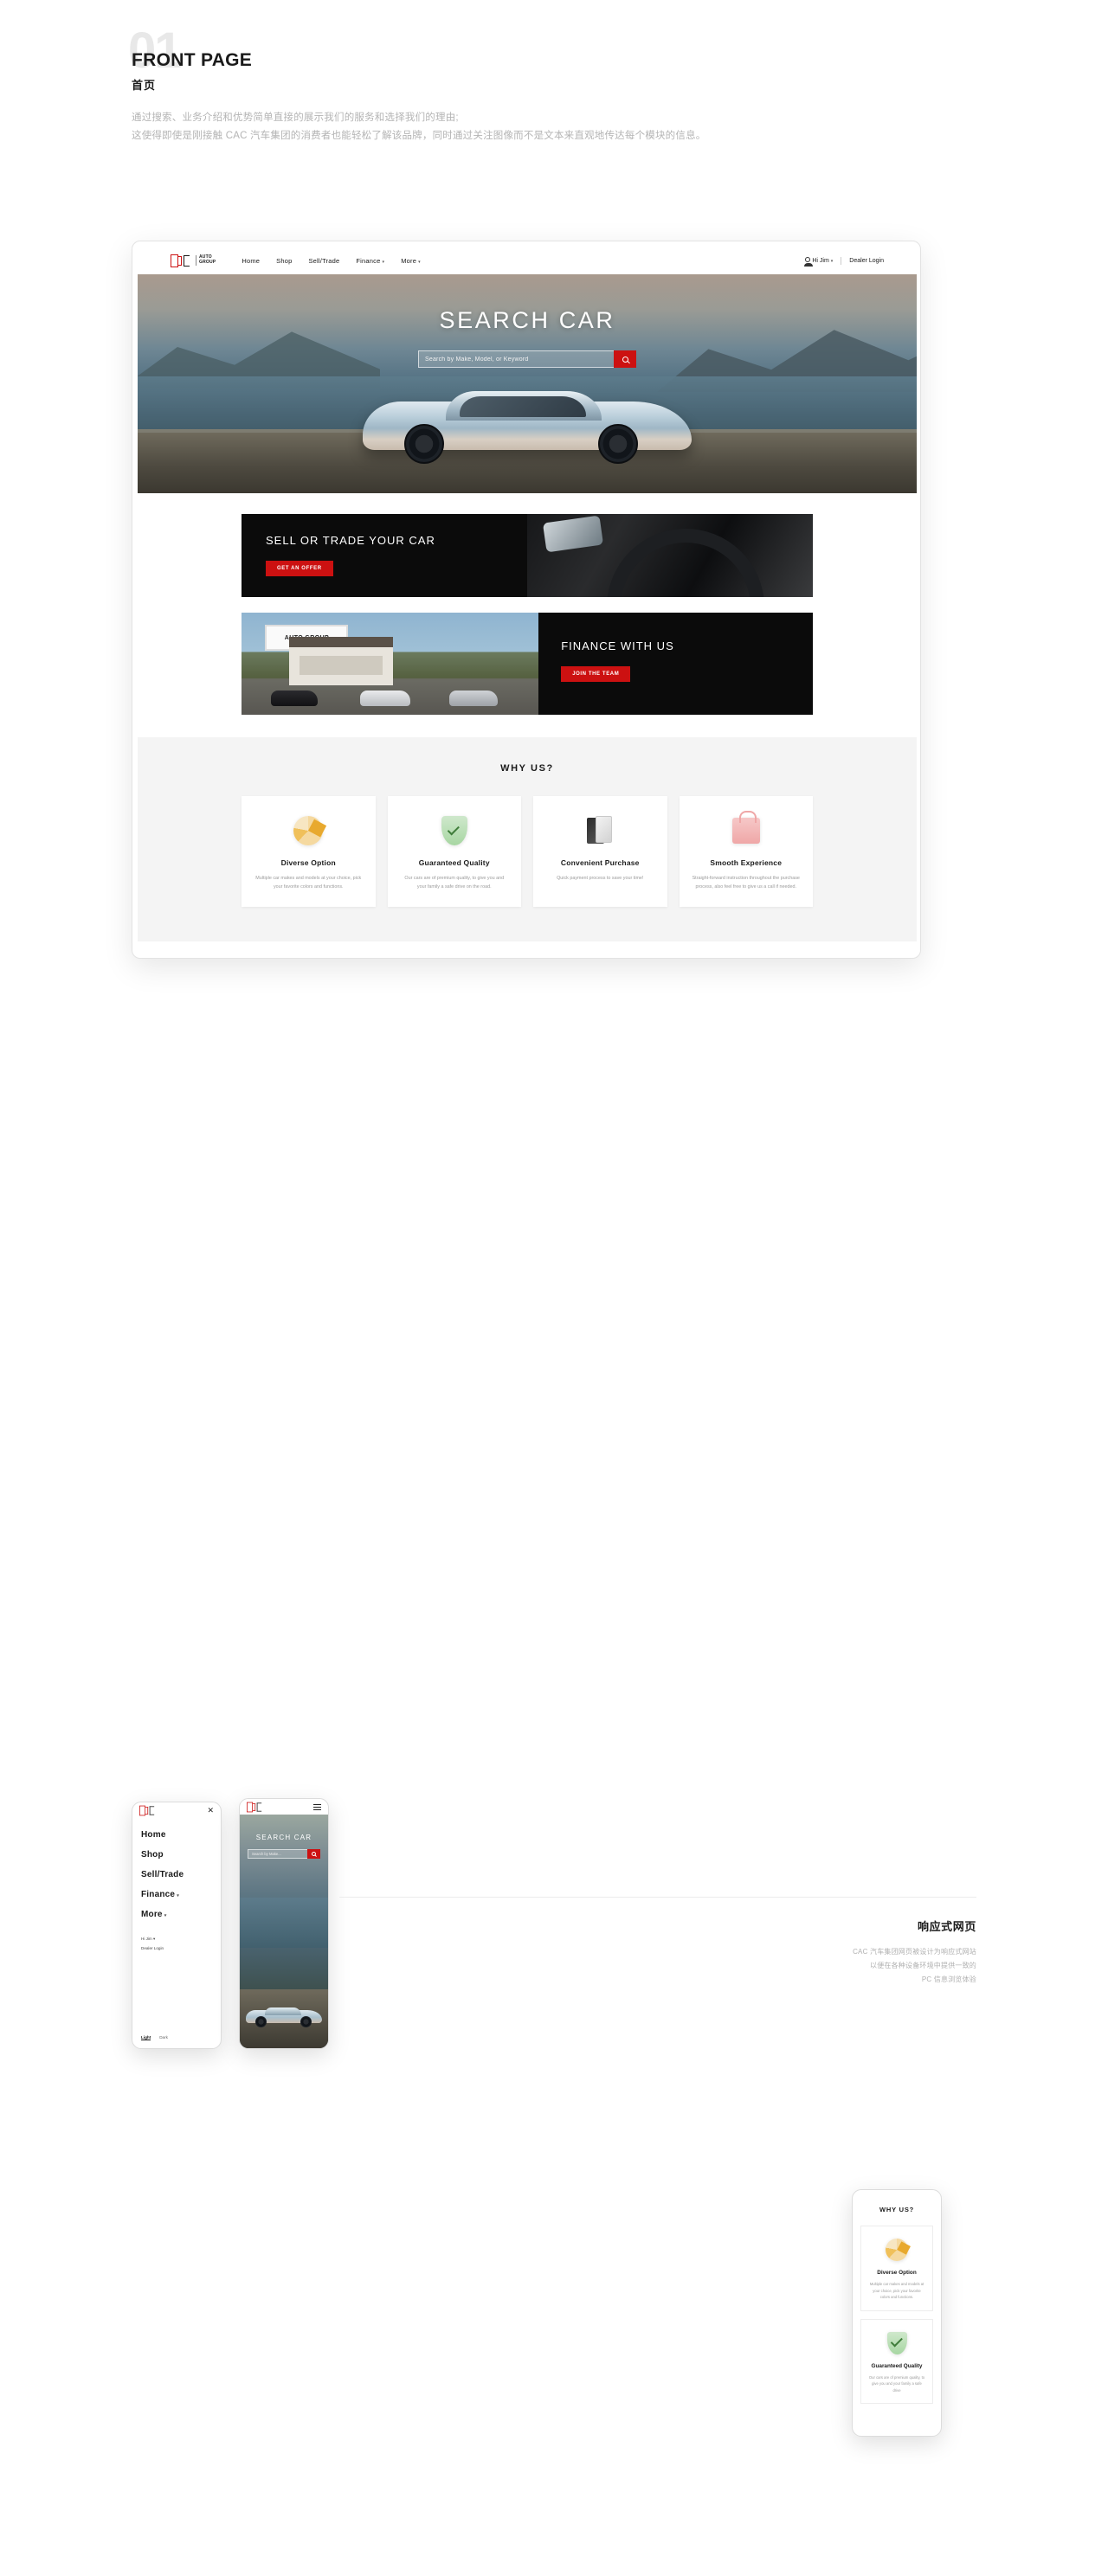  I want to click on nav-item-home-label: Home, so click(251, 261).